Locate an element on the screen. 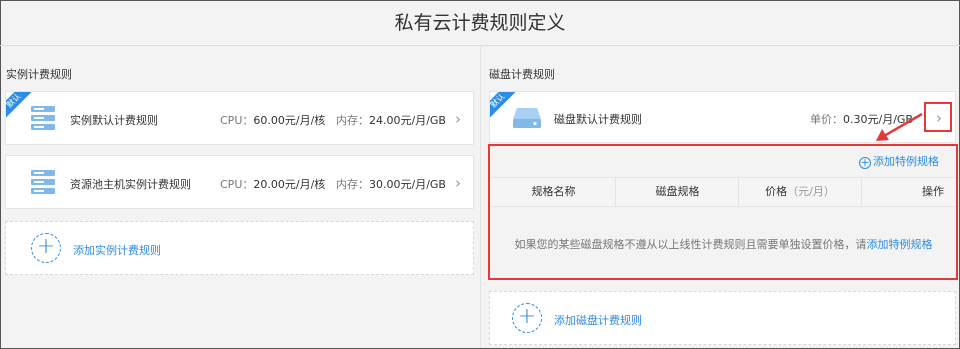  cpu-value: 20.00元/月/核 is located at coordinates (289, 184).